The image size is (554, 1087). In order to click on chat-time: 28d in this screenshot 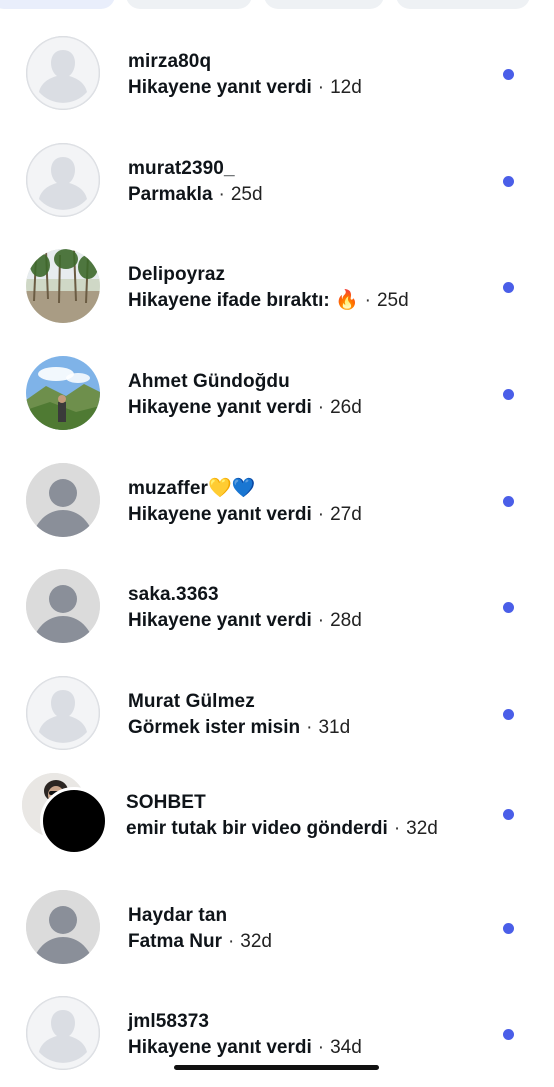, I will do `click(346, 621)`.